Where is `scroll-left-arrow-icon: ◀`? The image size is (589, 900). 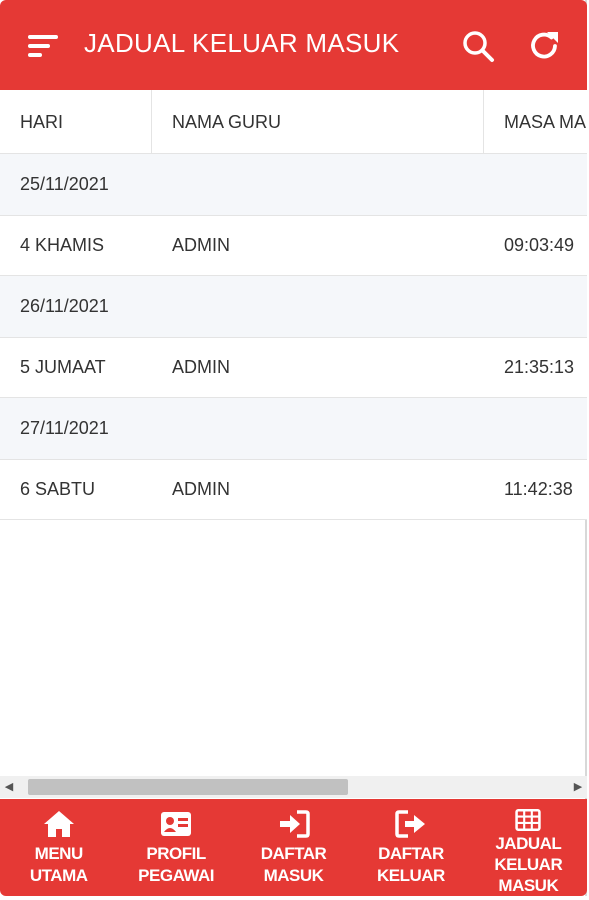 scroll-left-arrow-icon: ◀ is located at coordinates (9, 787).